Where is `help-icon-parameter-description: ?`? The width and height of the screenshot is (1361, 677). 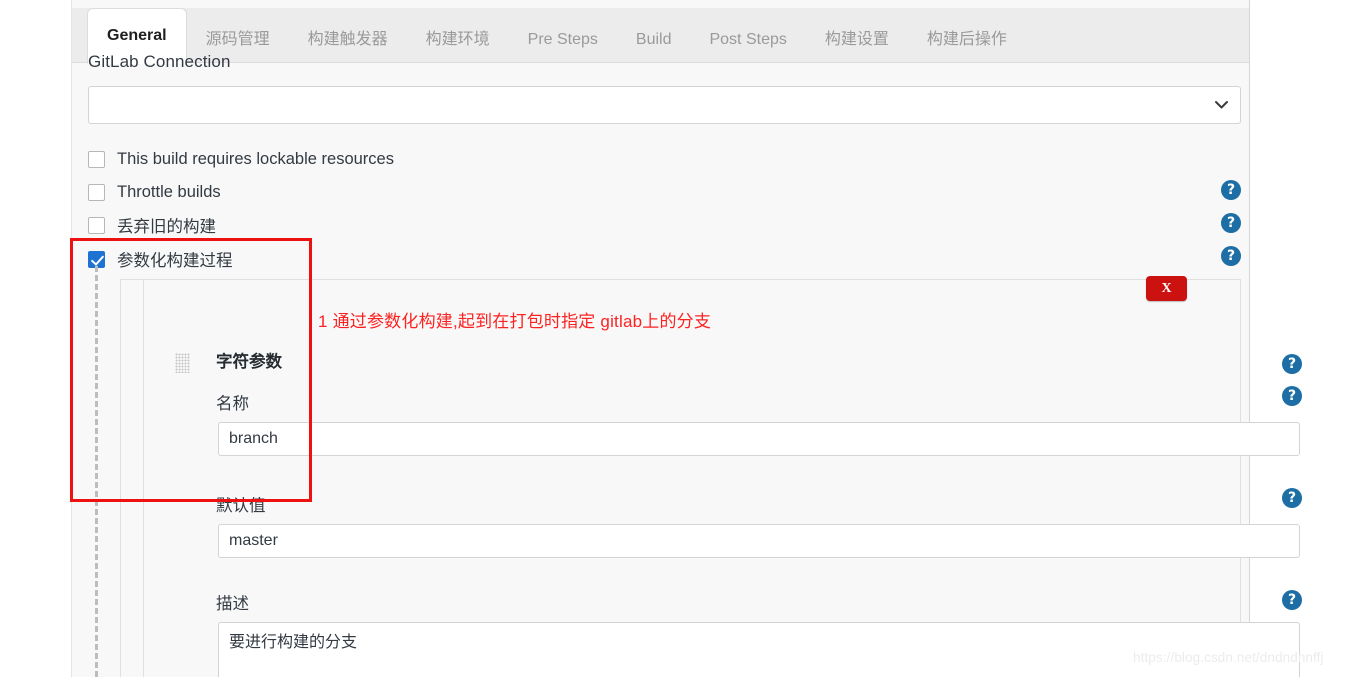 help-icon-parameter-description: ? is located at coordinates (1292, 600).